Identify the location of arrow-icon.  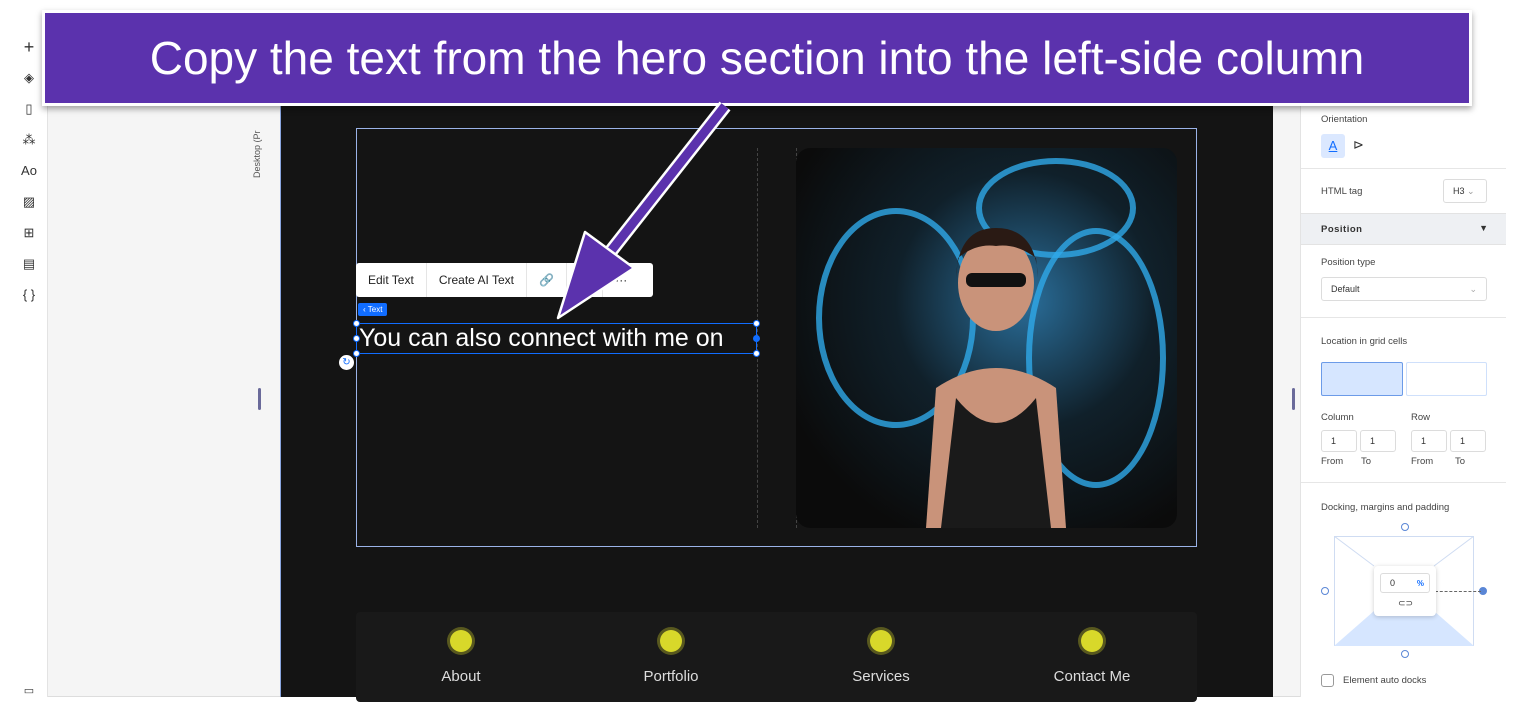
(643, 210).